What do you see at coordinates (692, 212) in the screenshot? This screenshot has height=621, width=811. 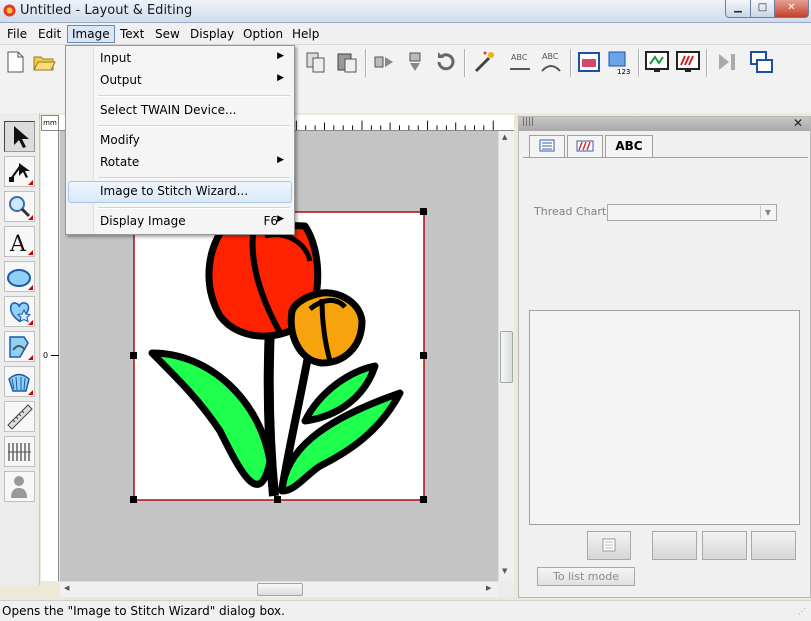 I see `thread-chart-select: ▼` at bounding box center [692, 212].